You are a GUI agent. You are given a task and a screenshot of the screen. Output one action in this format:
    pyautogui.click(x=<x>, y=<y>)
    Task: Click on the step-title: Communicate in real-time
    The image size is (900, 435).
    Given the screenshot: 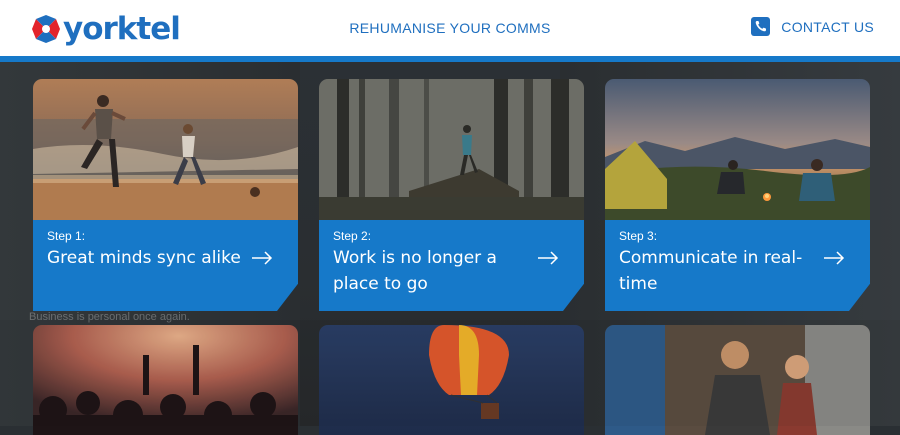 What is the action you would take?
    pyautogui.click(x=711, y=271)
    